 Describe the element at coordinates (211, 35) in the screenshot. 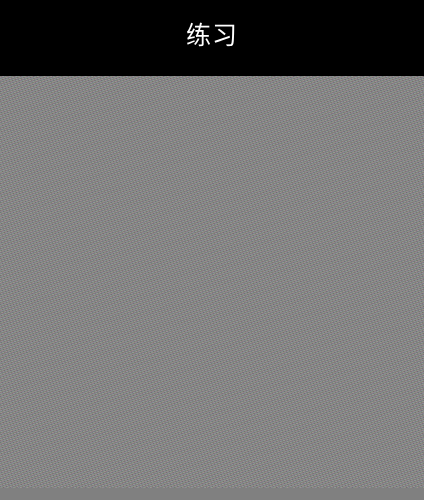

I see `page-title: 练习` at that location.